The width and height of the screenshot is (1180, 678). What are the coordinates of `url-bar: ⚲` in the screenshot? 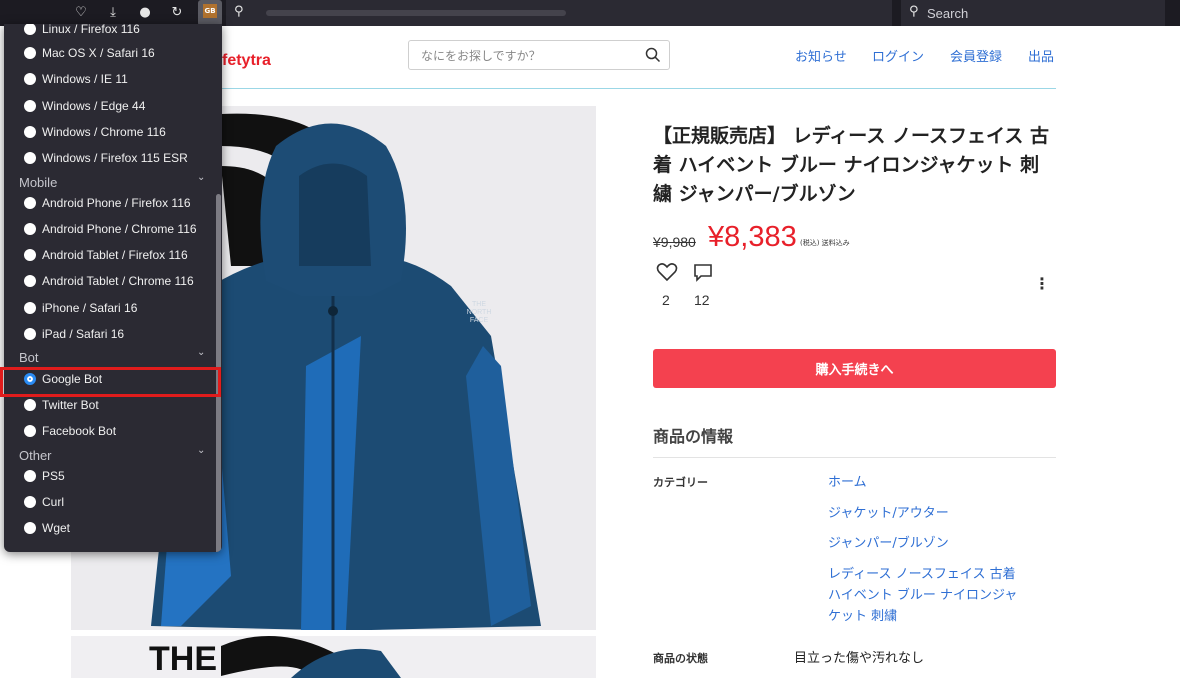 It's located at (559, 13).